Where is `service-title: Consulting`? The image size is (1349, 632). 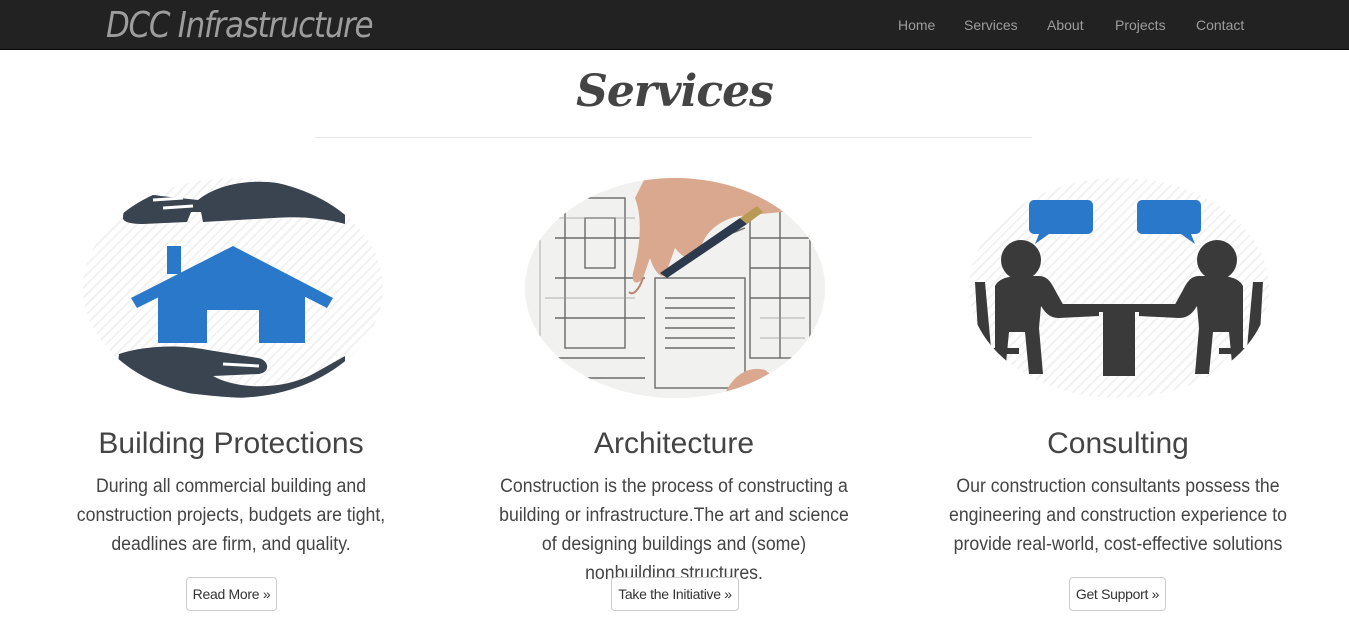
service-title: Consulting is located at coordinates (1118, 443).